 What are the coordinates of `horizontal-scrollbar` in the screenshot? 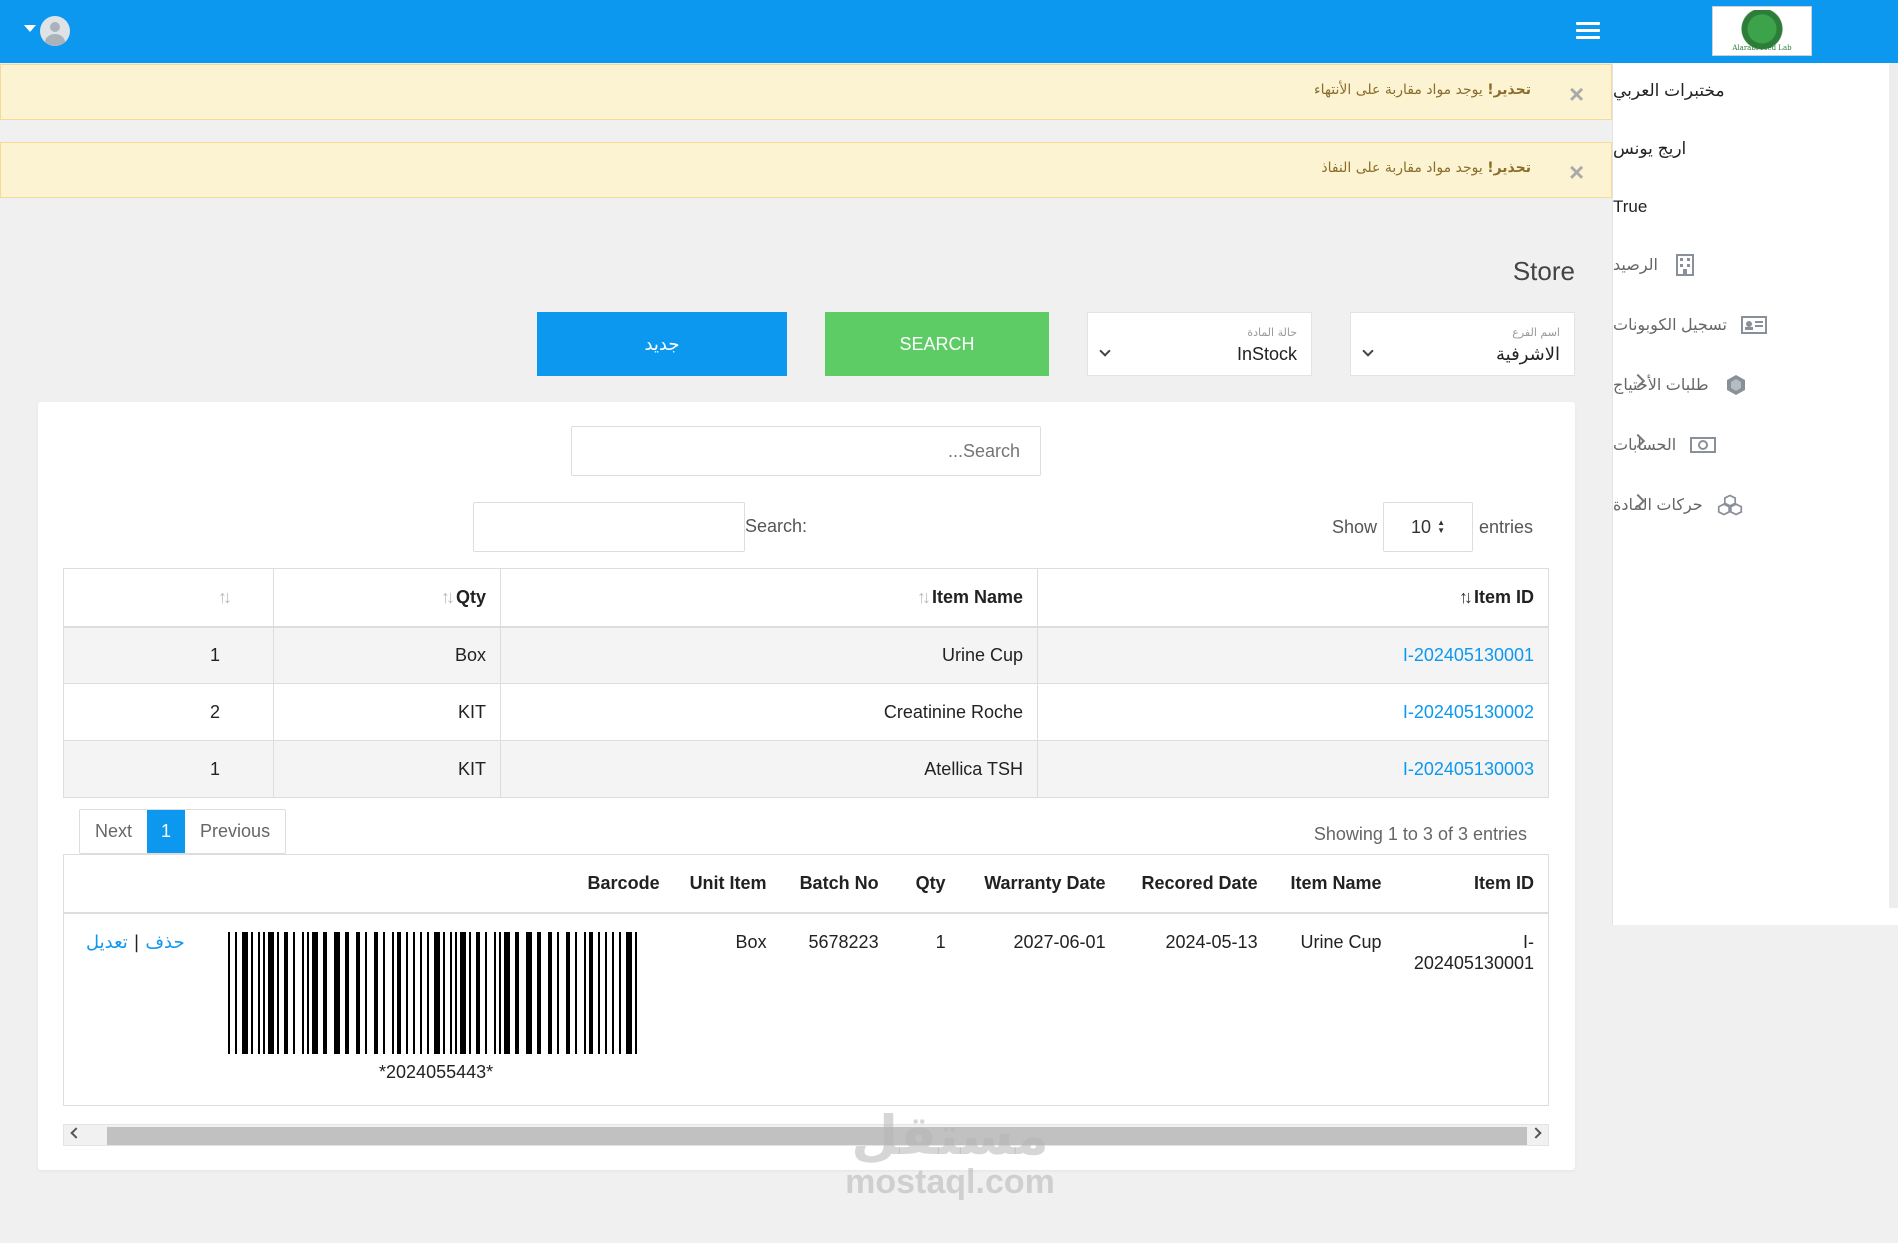 It's located at (806, 1135).